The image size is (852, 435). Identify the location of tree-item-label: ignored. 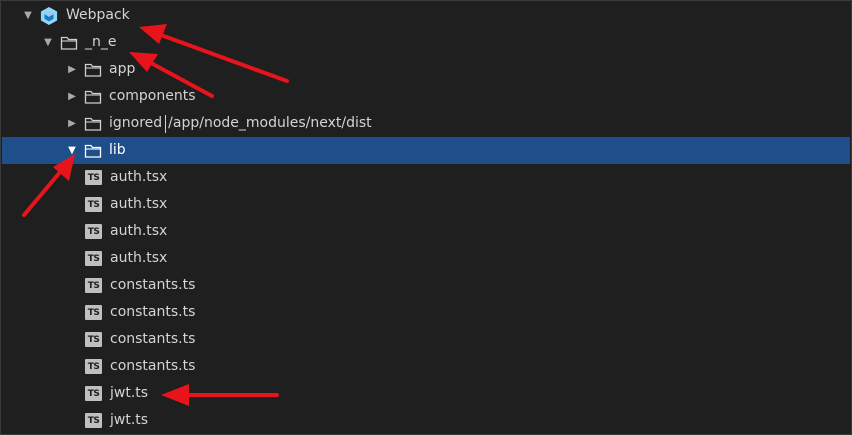
(136, 123).